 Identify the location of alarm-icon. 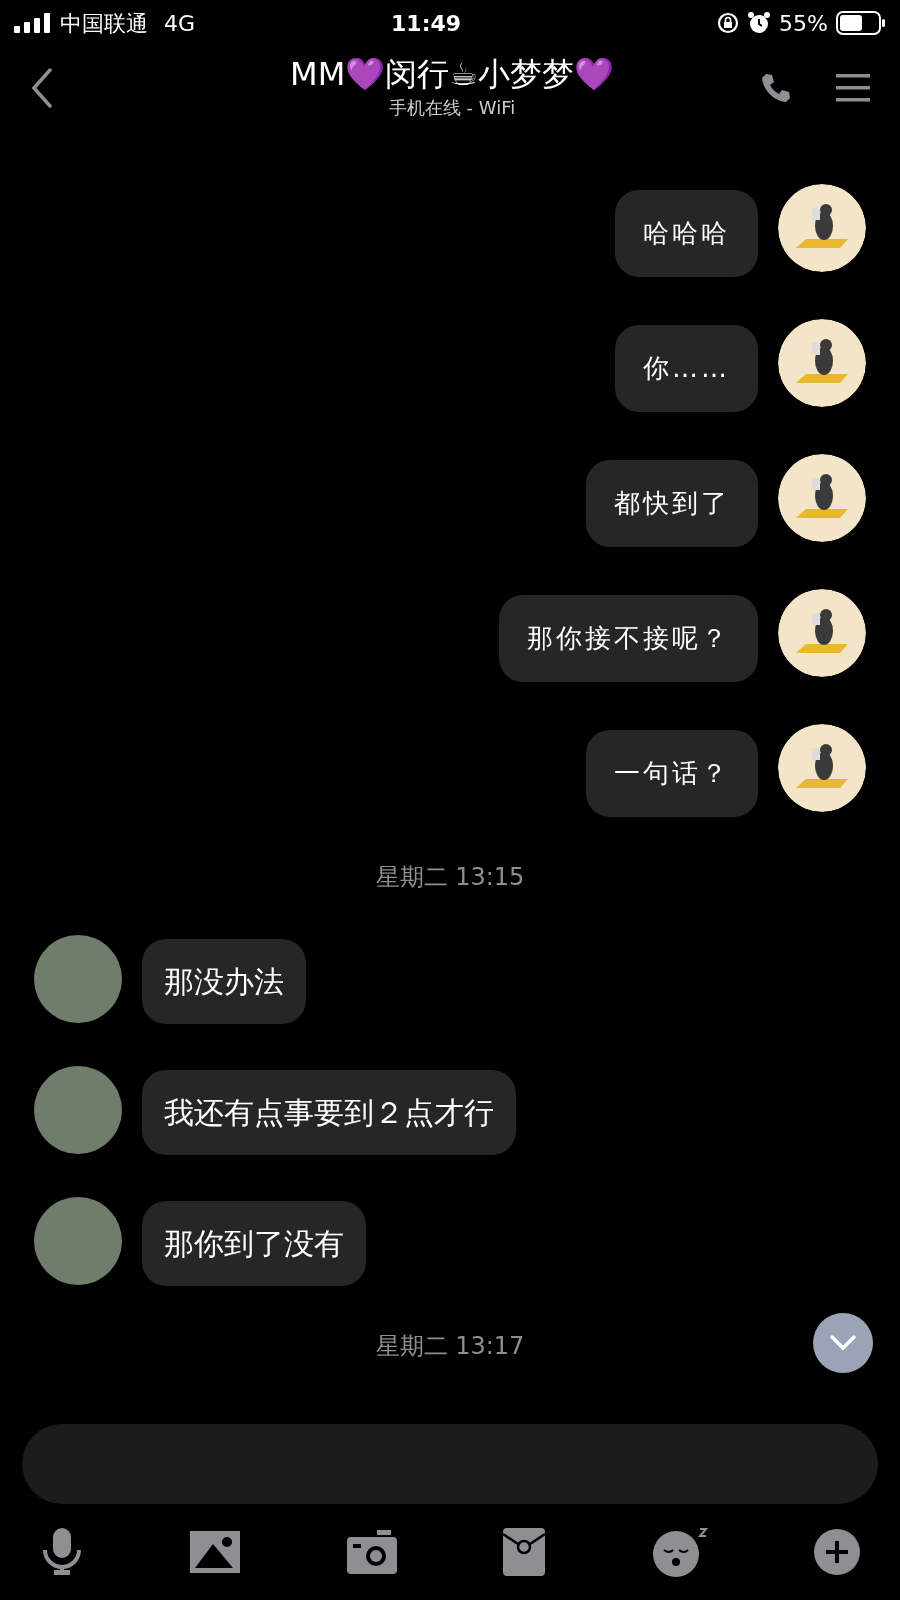
(759, 23).